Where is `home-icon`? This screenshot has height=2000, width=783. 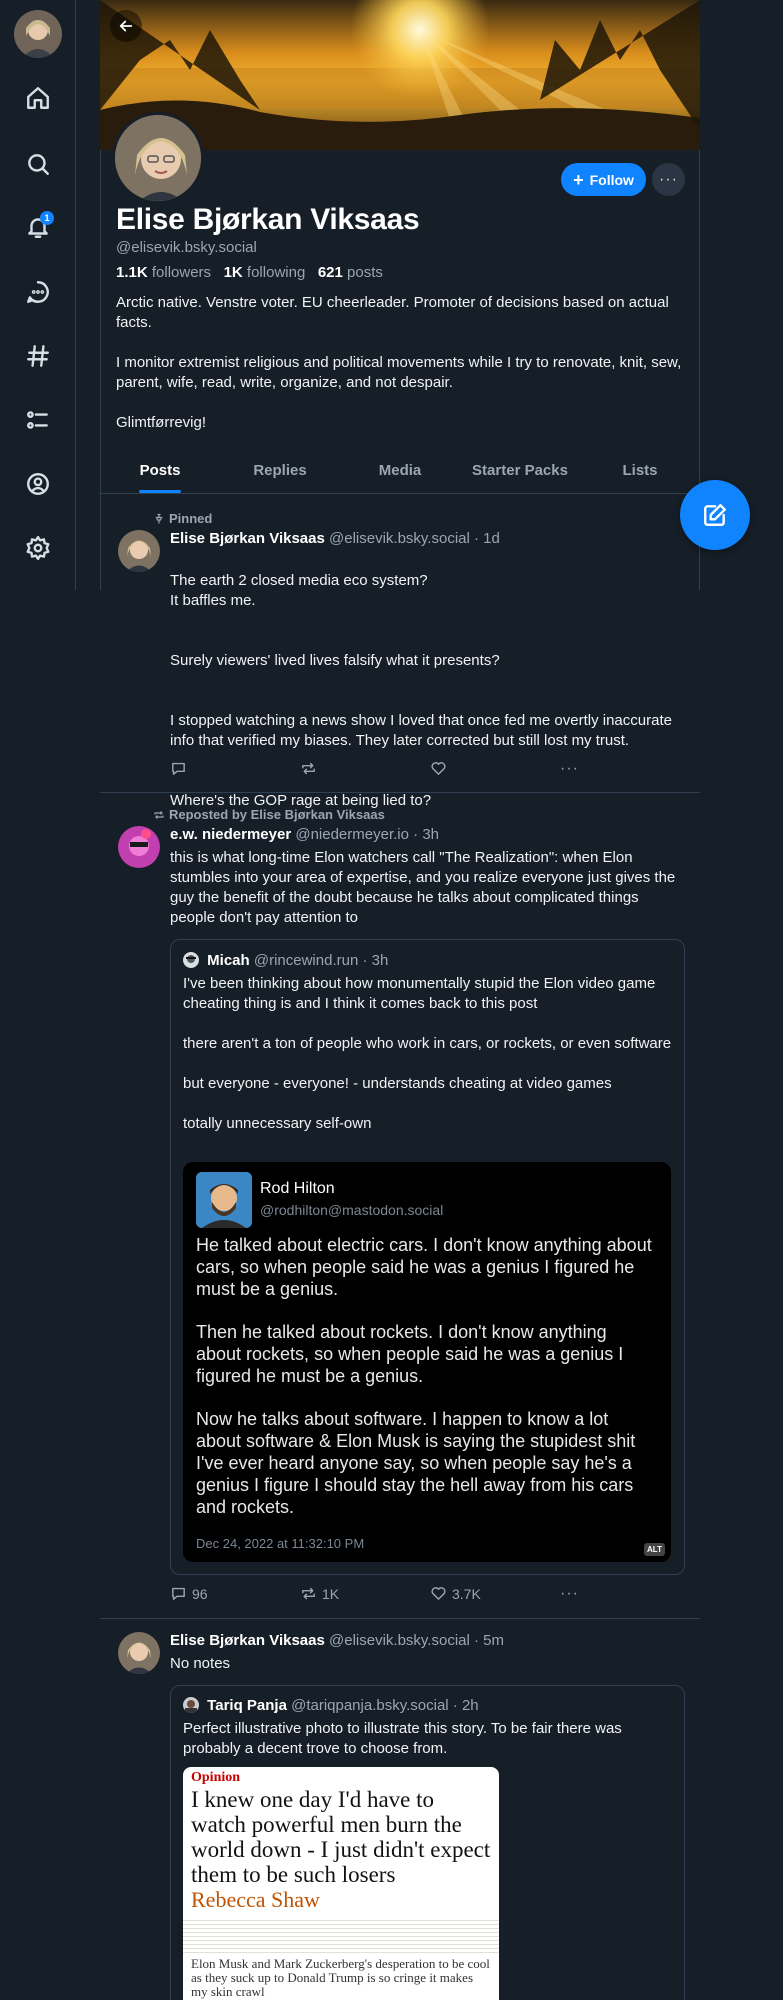 home-icon is located at coordinates (38, 98).